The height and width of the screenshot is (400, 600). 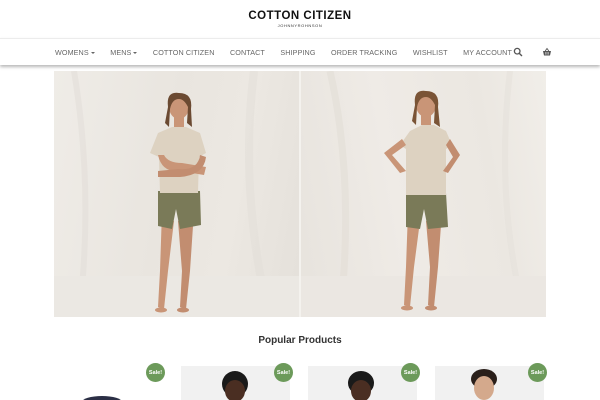 What do you see at coordinates (72, 52) in the screenshot?
I see `nav-item-label: WOMENS` at bounding box center [72, 52].